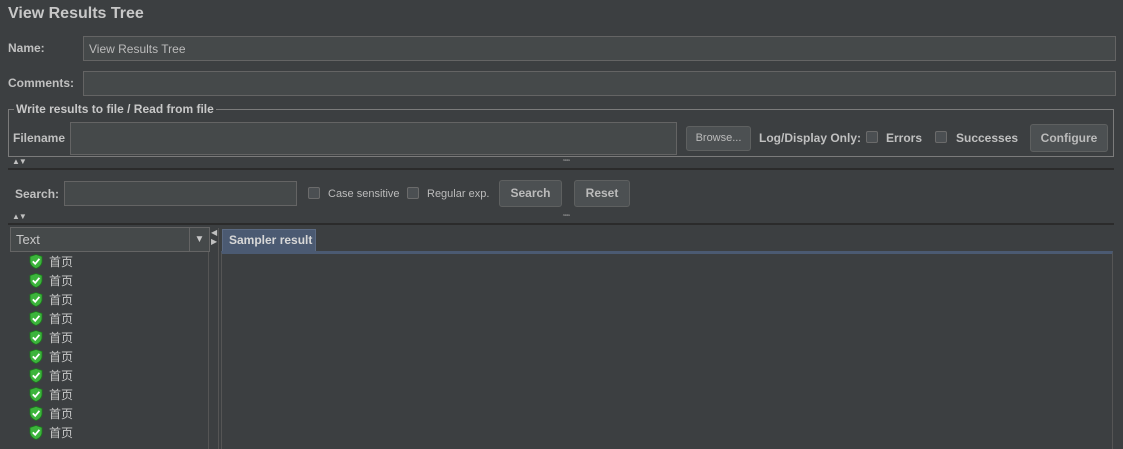 The image size is (1123, 449). I want to click on log-display-label: Log/Display Only:, so click(810, 138).